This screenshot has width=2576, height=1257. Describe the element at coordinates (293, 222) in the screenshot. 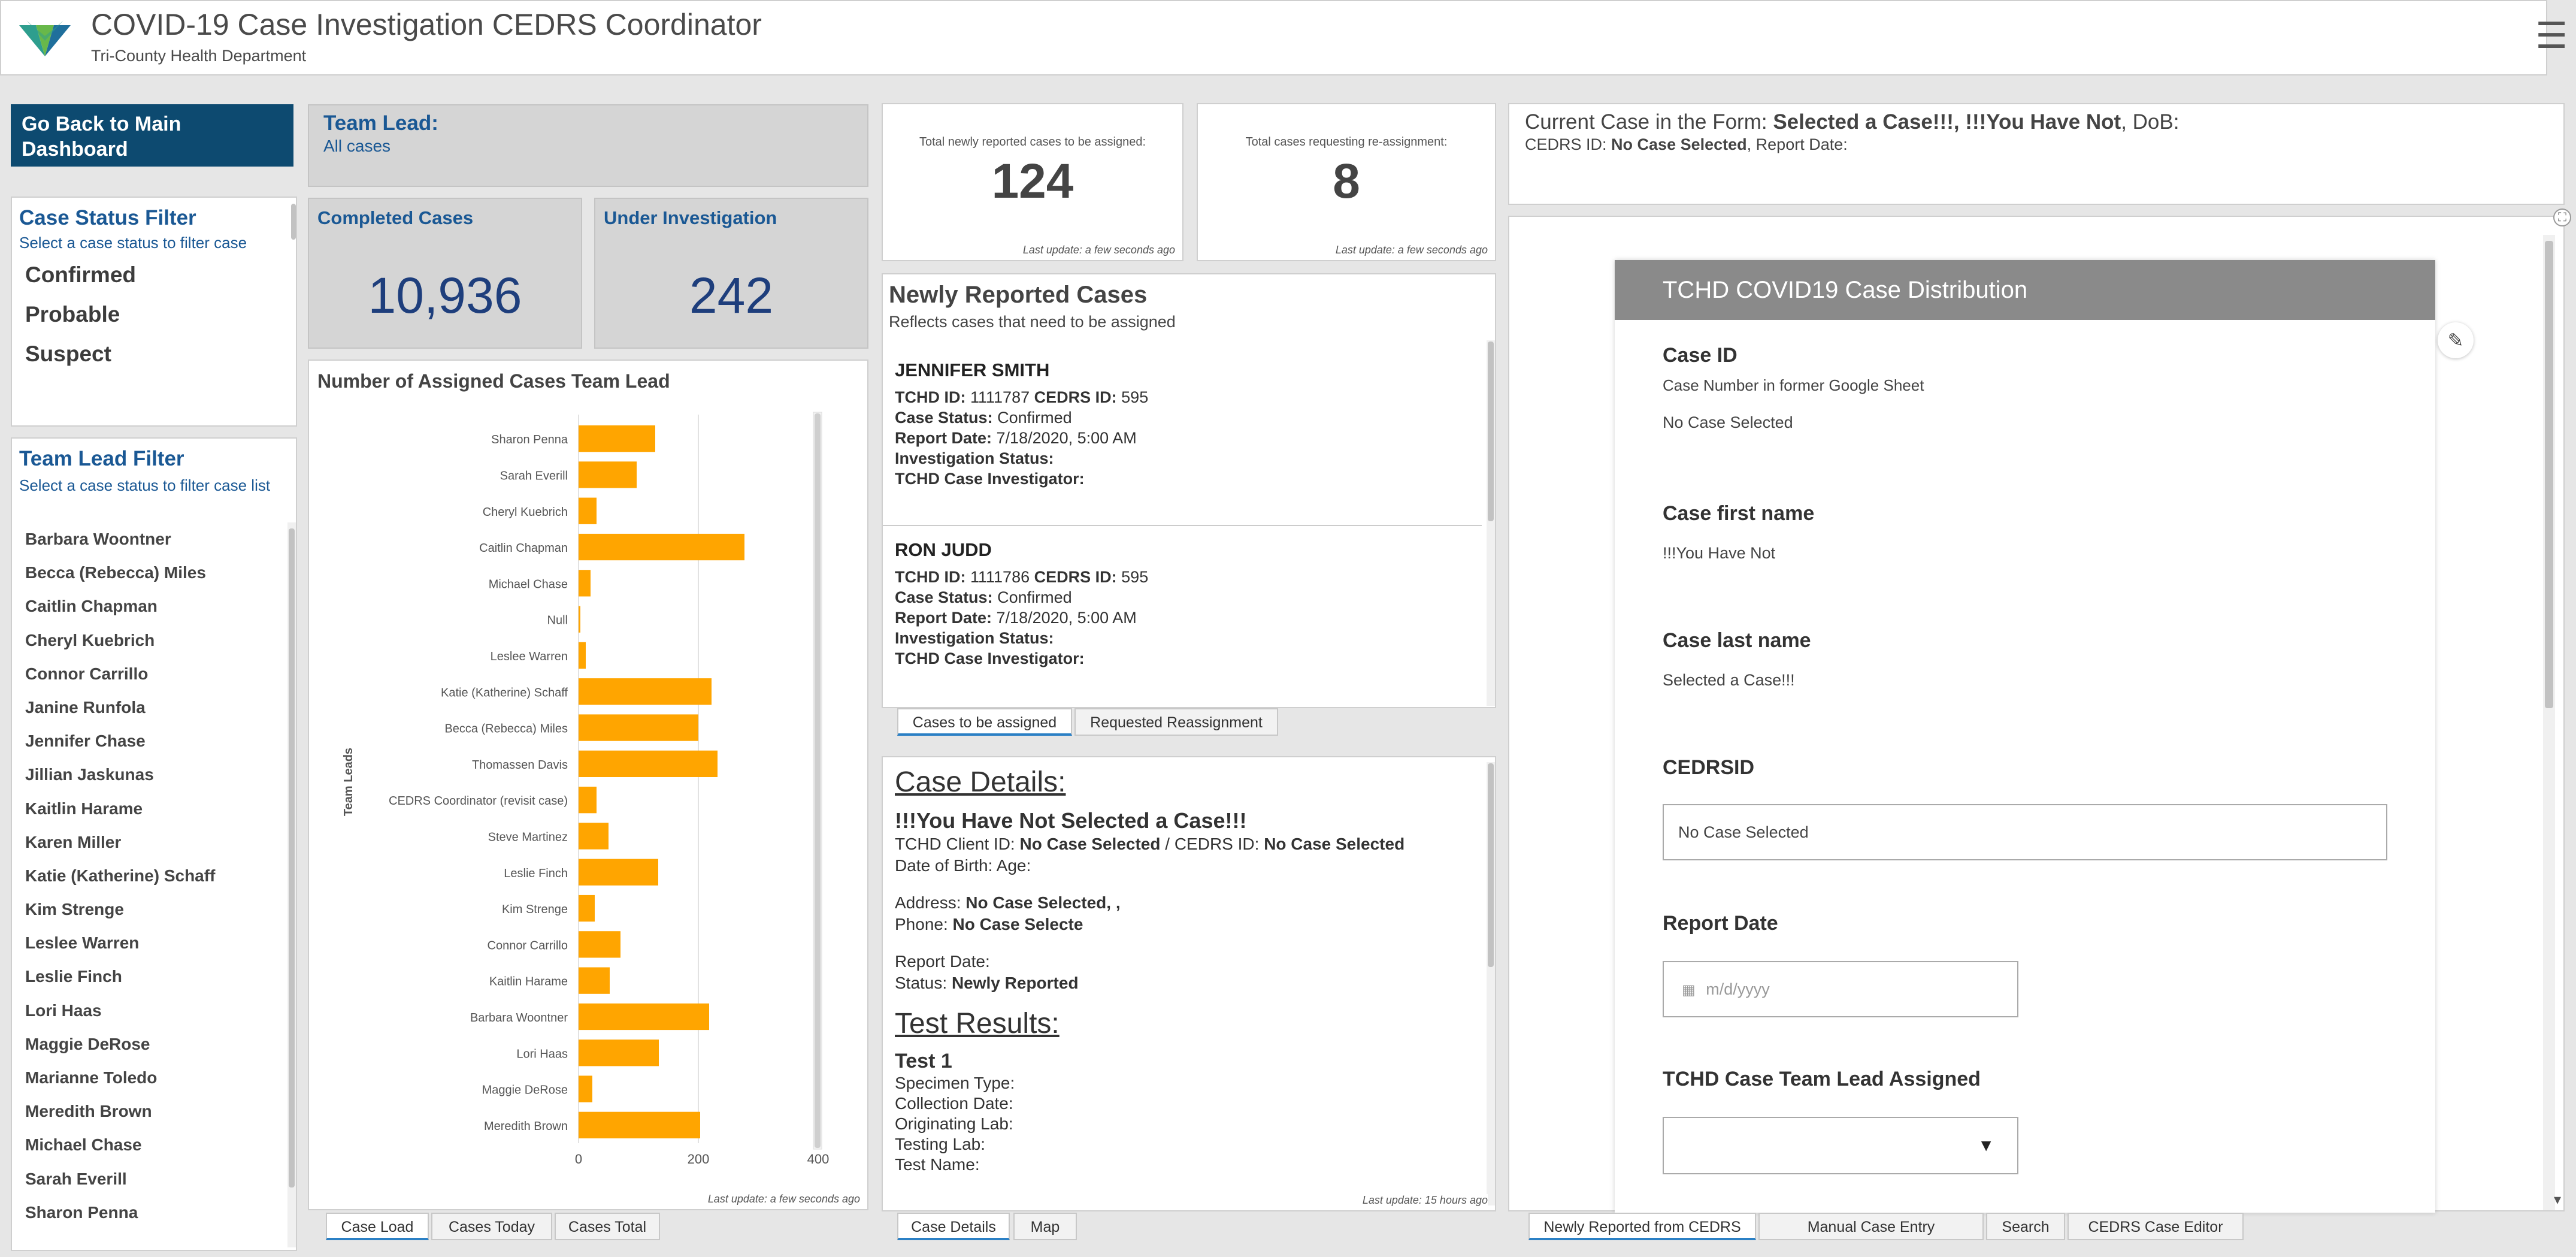

I see `scrollbar` at that location.